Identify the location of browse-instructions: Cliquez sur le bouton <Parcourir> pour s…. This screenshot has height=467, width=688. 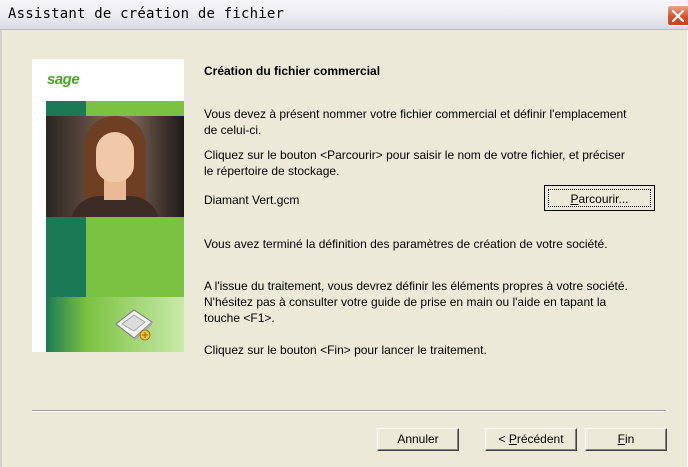
(444, 163).